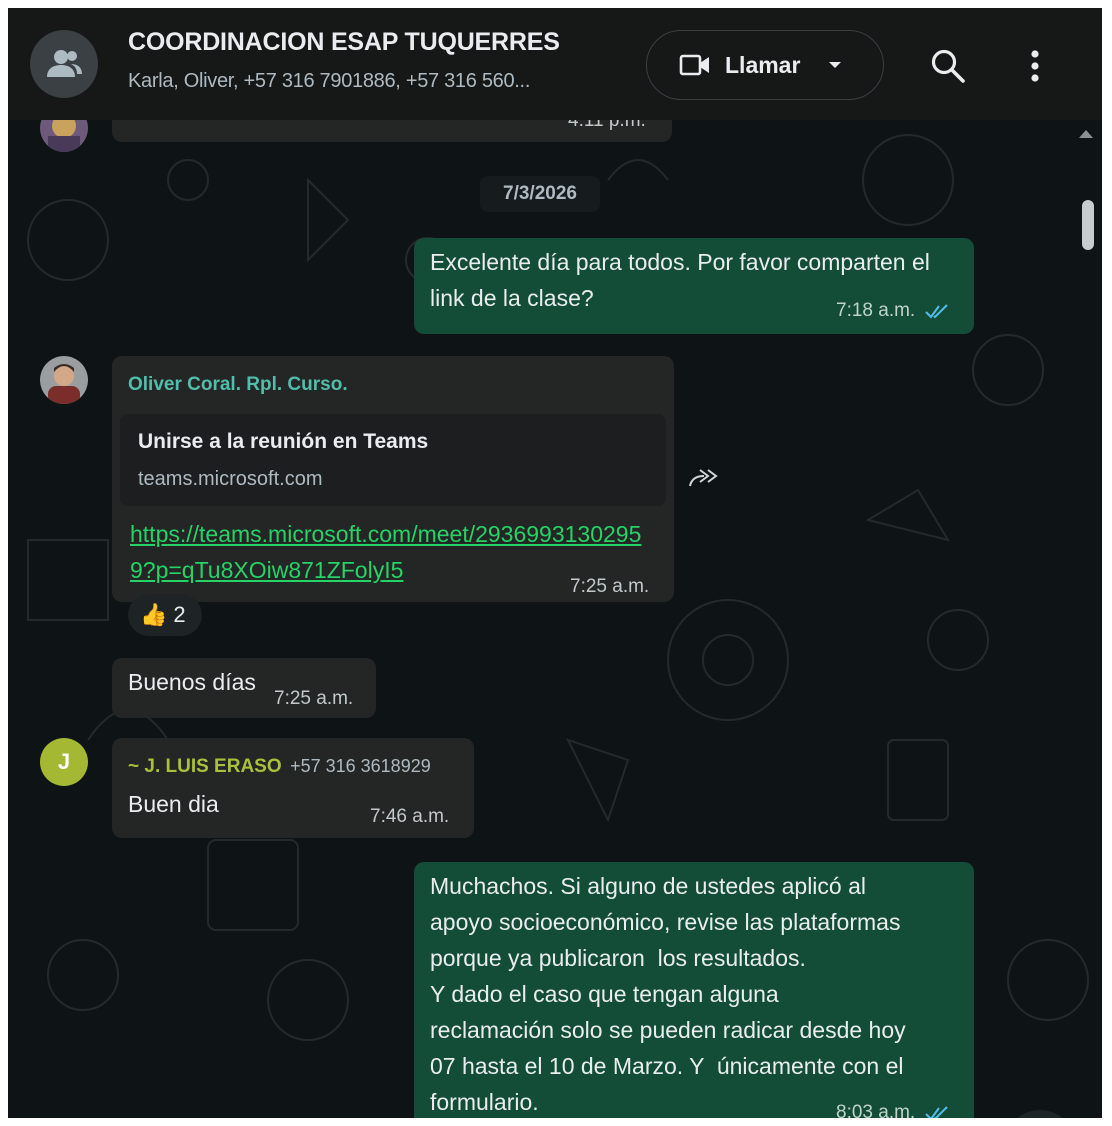 The width and height of the screenshot is (1112, 1126). I want to click on group-avatar, so click(64, 64).